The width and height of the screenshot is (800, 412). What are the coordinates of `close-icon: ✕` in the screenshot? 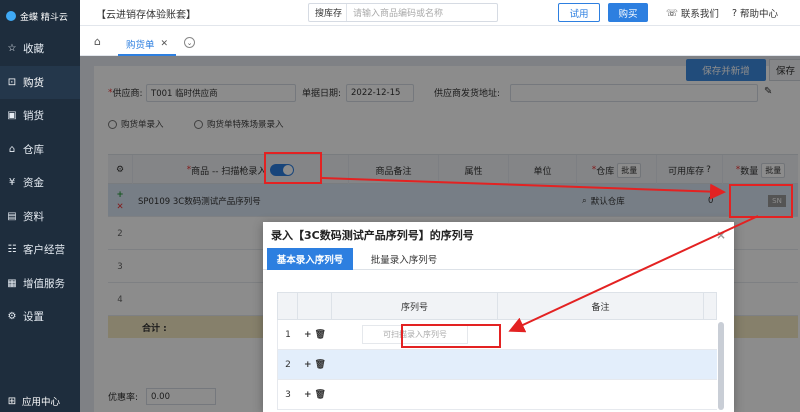 It's located at (165, 44).